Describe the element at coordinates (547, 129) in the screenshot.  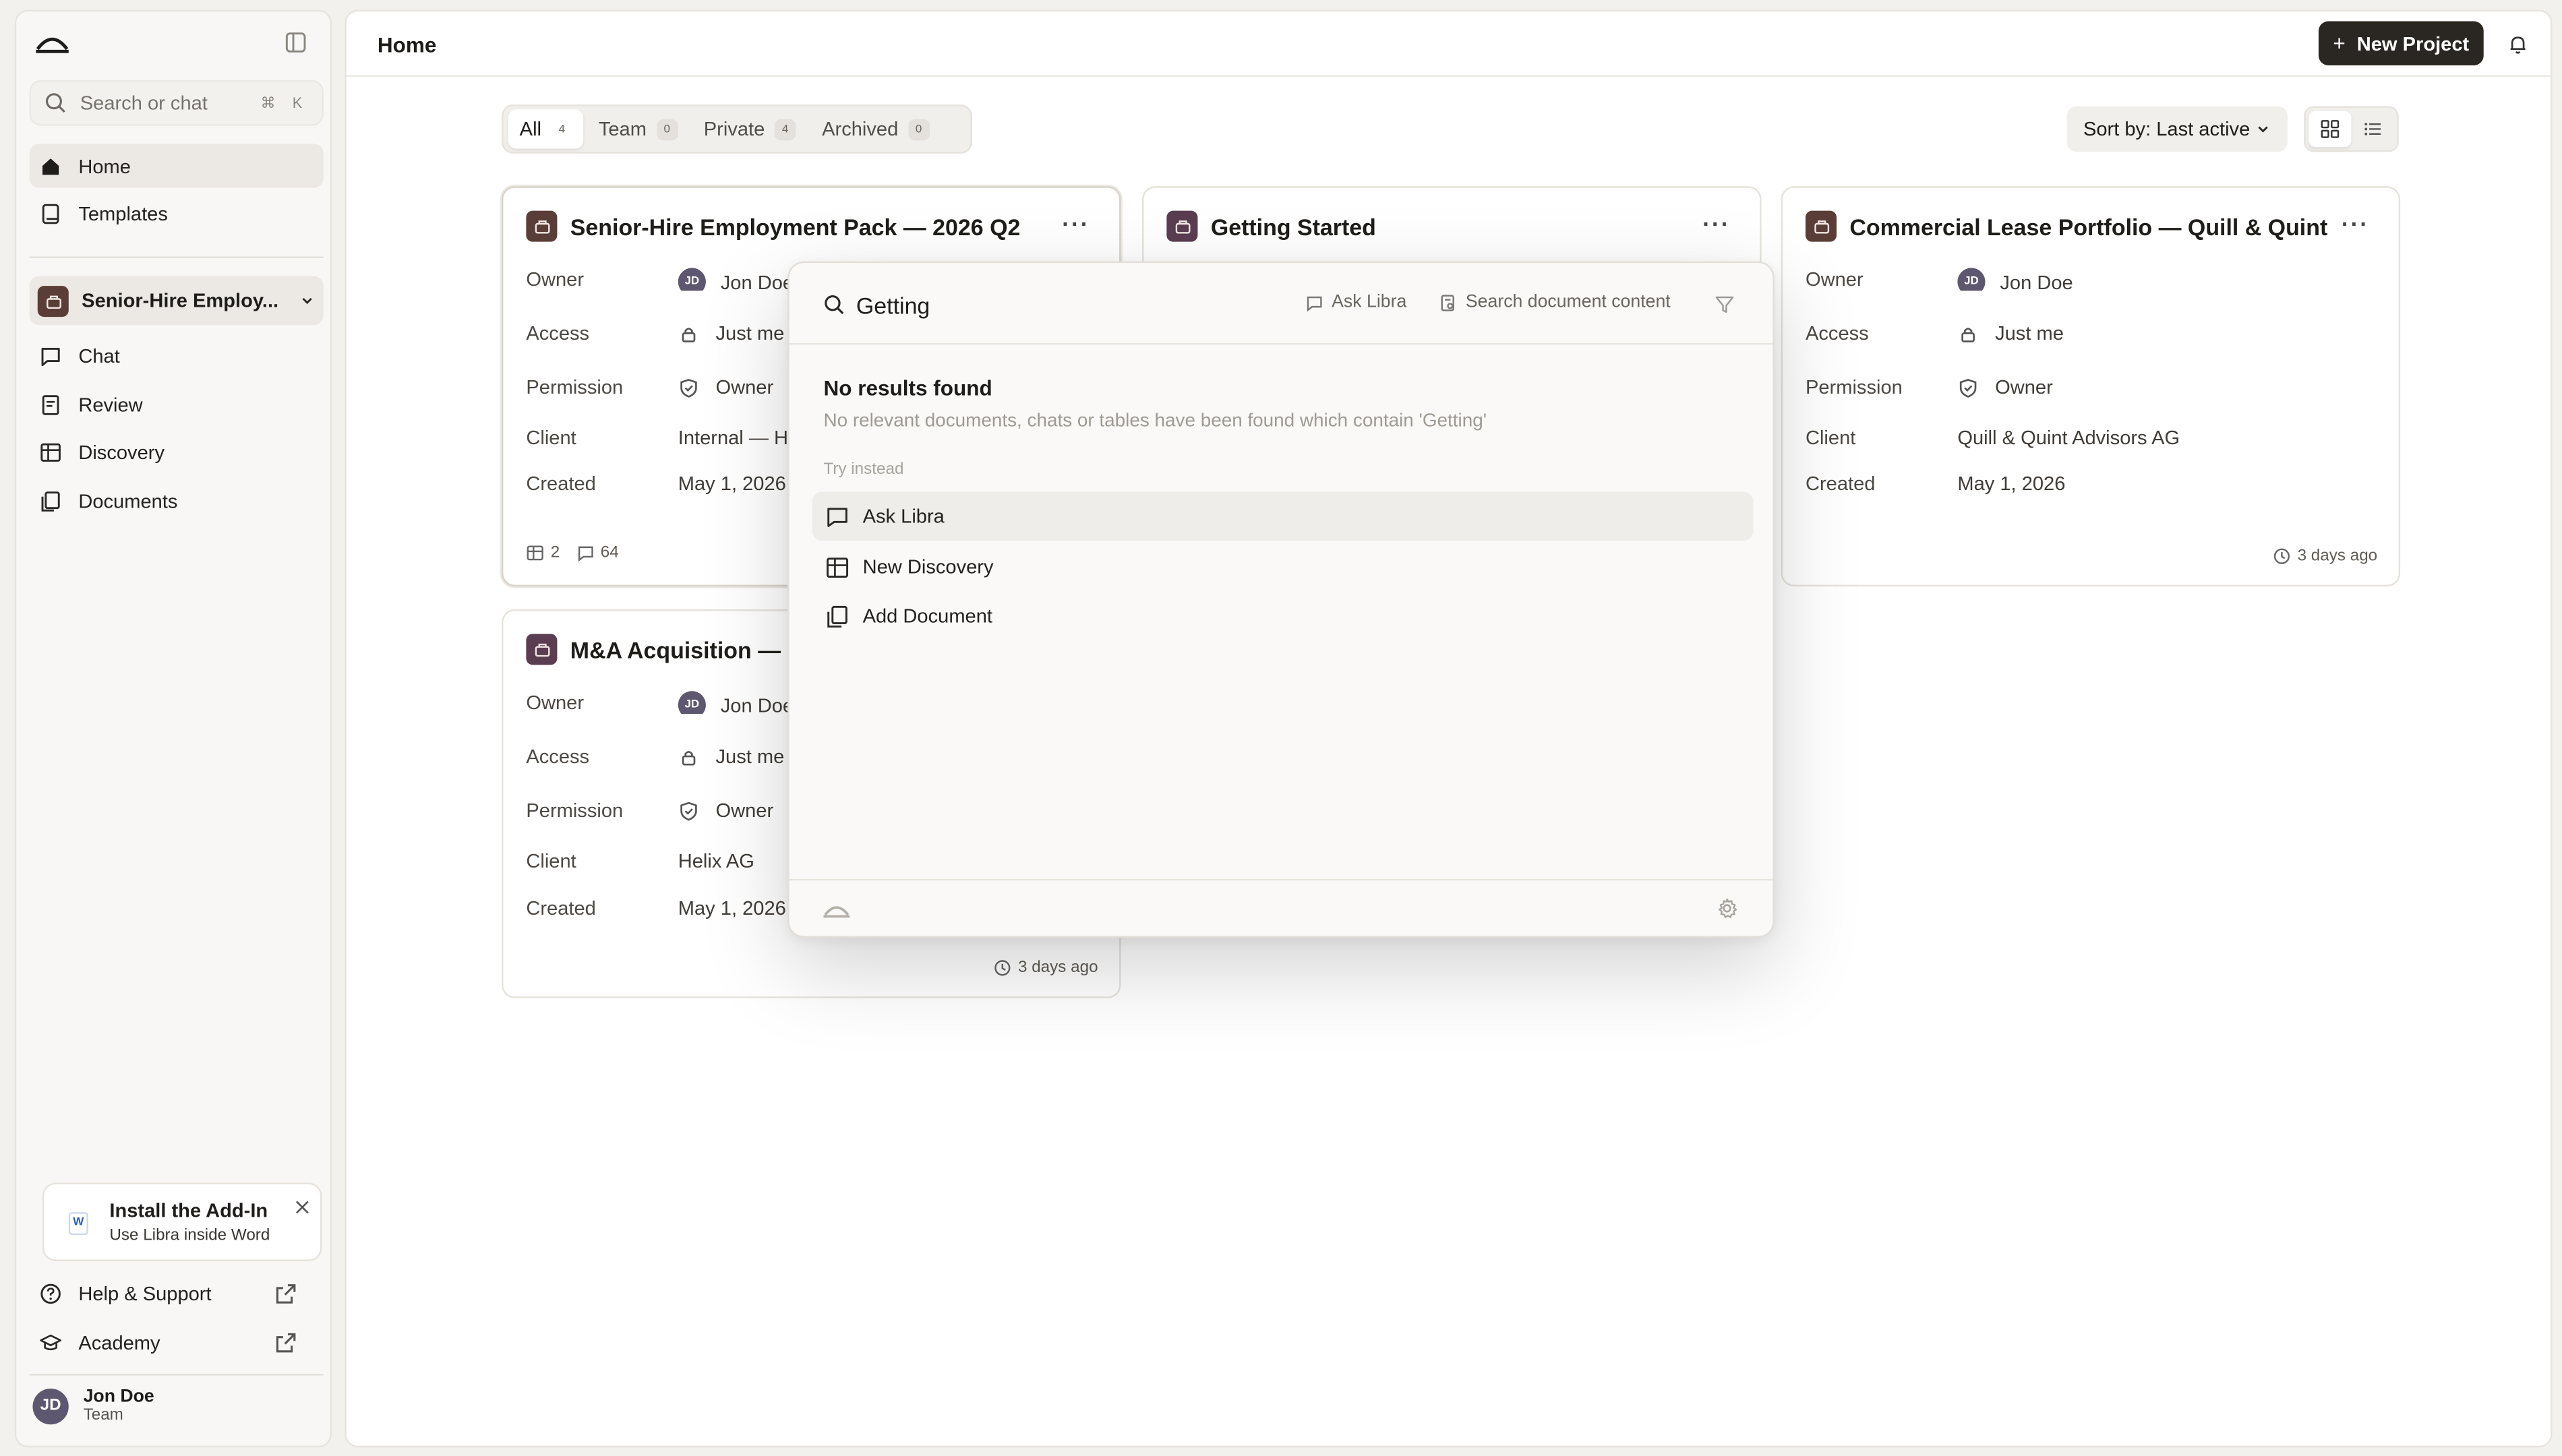
I see `tab-all: All 4` at that location.